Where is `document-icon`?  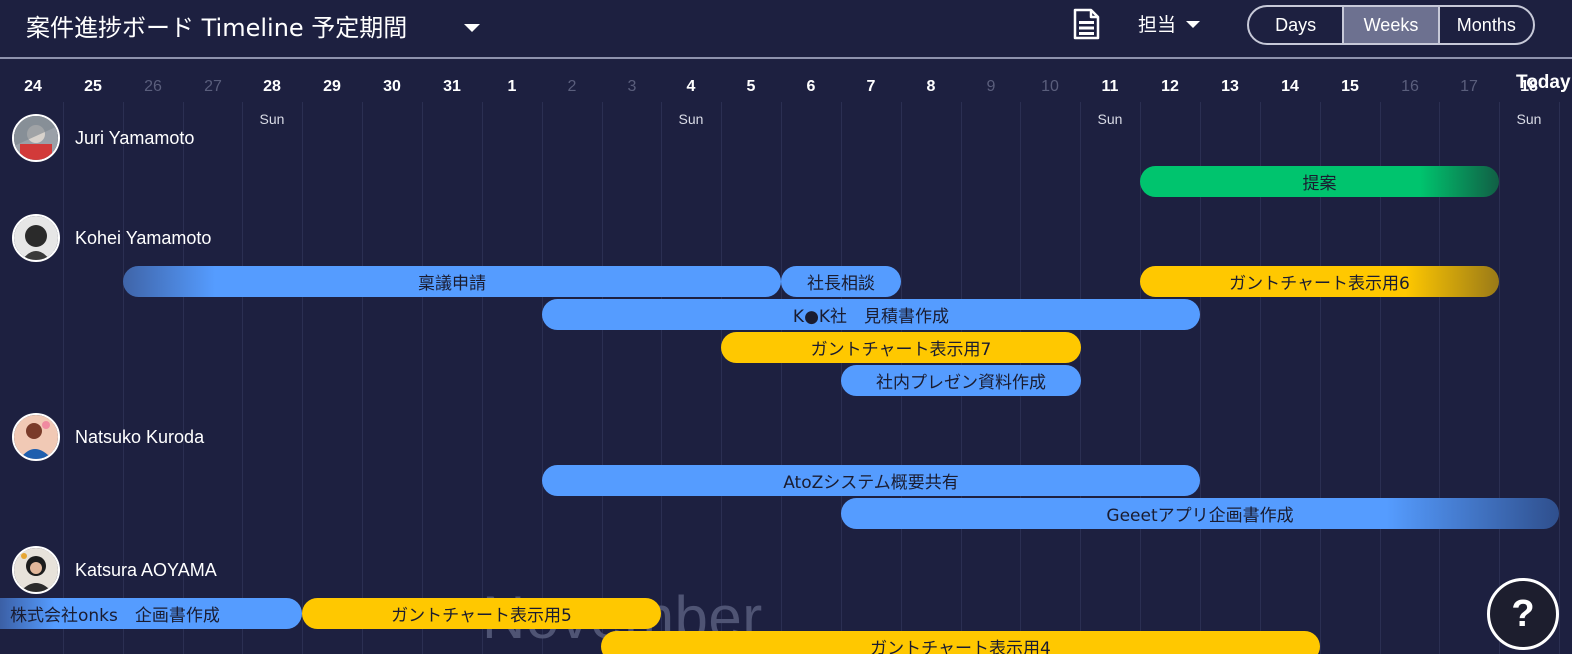
document-icon is located at coordinates (1086, 24).